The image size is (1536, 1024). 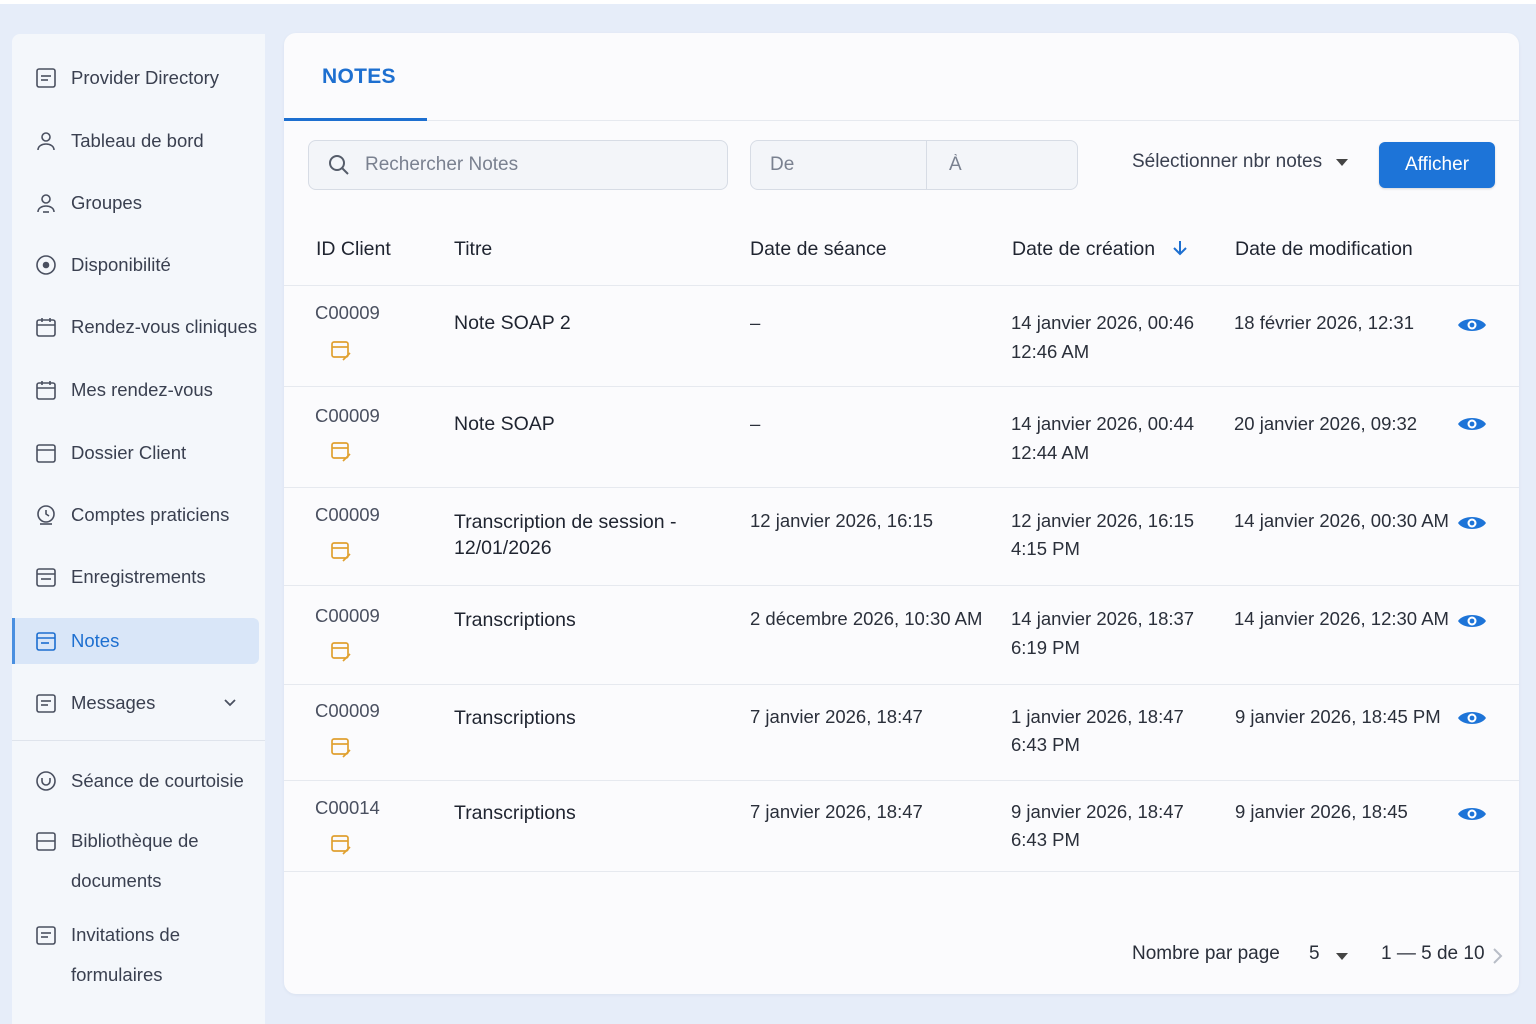 I want to click on column-header-created-date: Date de création, so click(x=1100, y=249).